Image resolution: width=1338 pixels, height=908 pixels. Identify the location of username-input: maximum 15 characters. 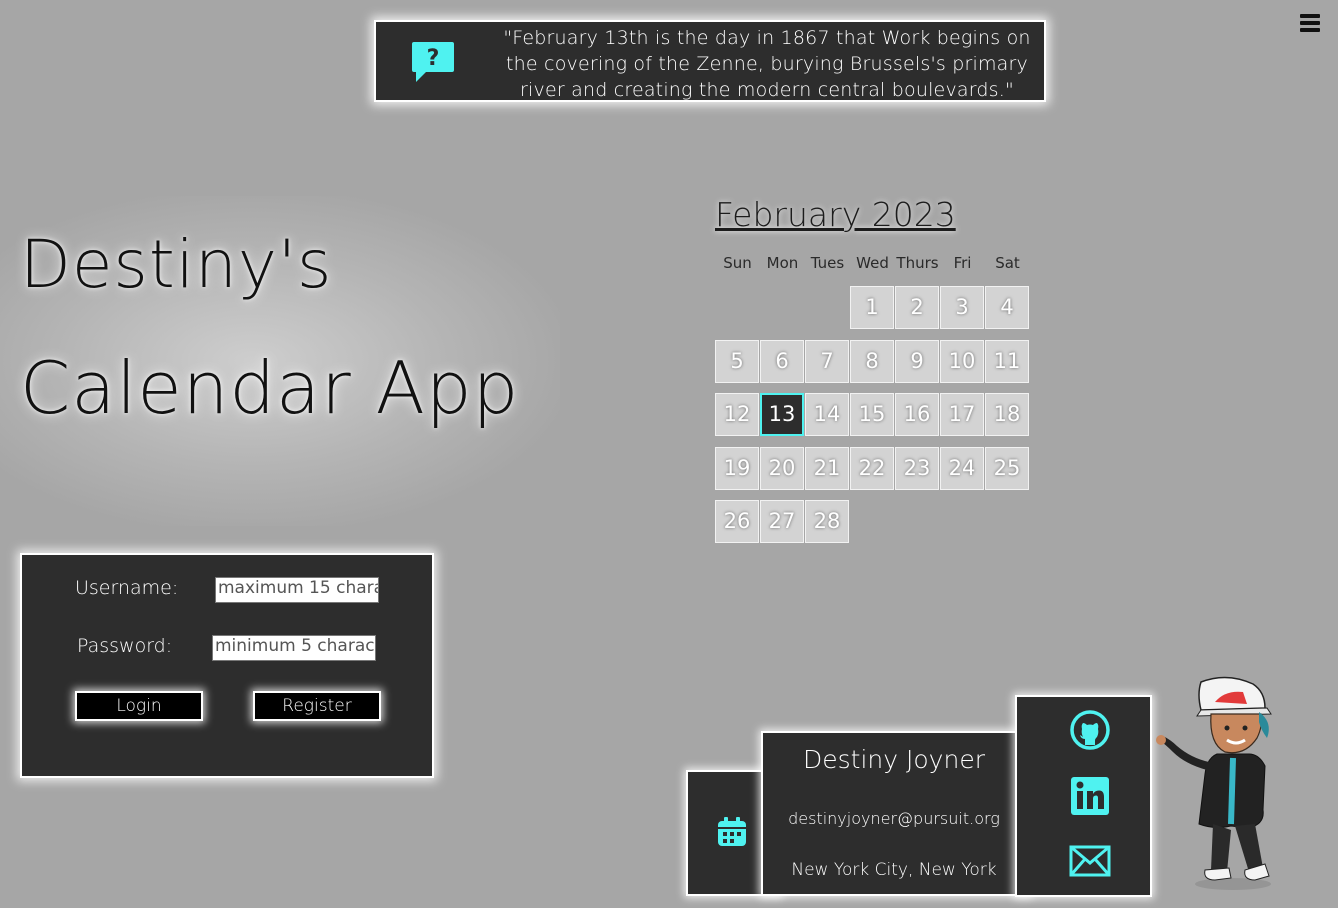
(297, 590).